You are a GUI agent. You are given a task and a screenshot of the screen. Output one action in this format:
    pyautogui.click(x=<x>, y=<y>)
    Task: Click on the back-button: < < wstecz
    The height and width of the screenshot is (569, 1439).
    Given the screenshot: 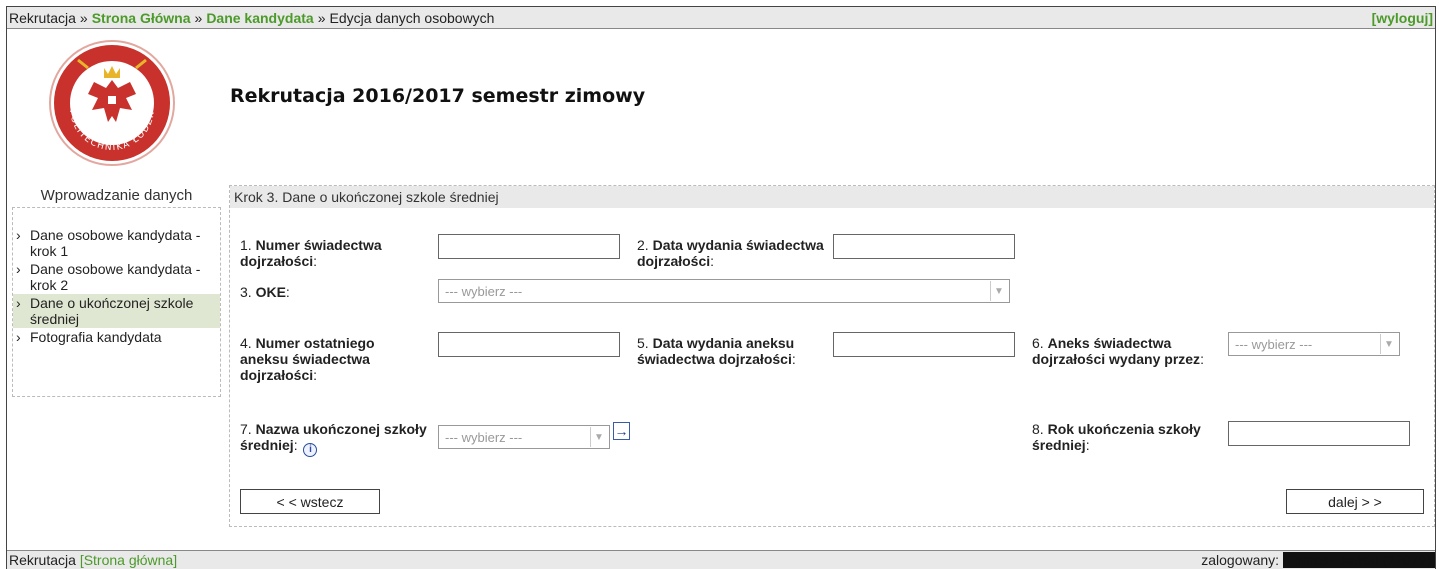 What is the action you would take?
    pyautogui.click(x=310, y=501)
    